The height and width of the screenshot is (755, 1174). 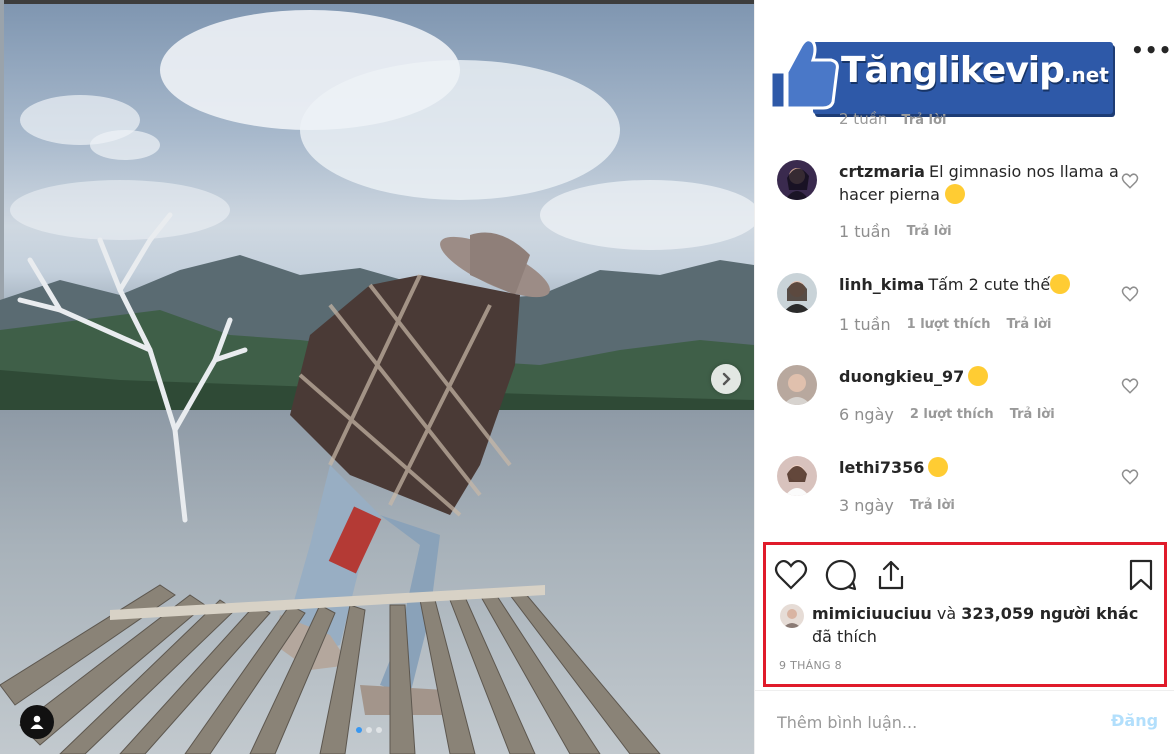 I want to click on carousel-indicator, so click(x=369, y=730).